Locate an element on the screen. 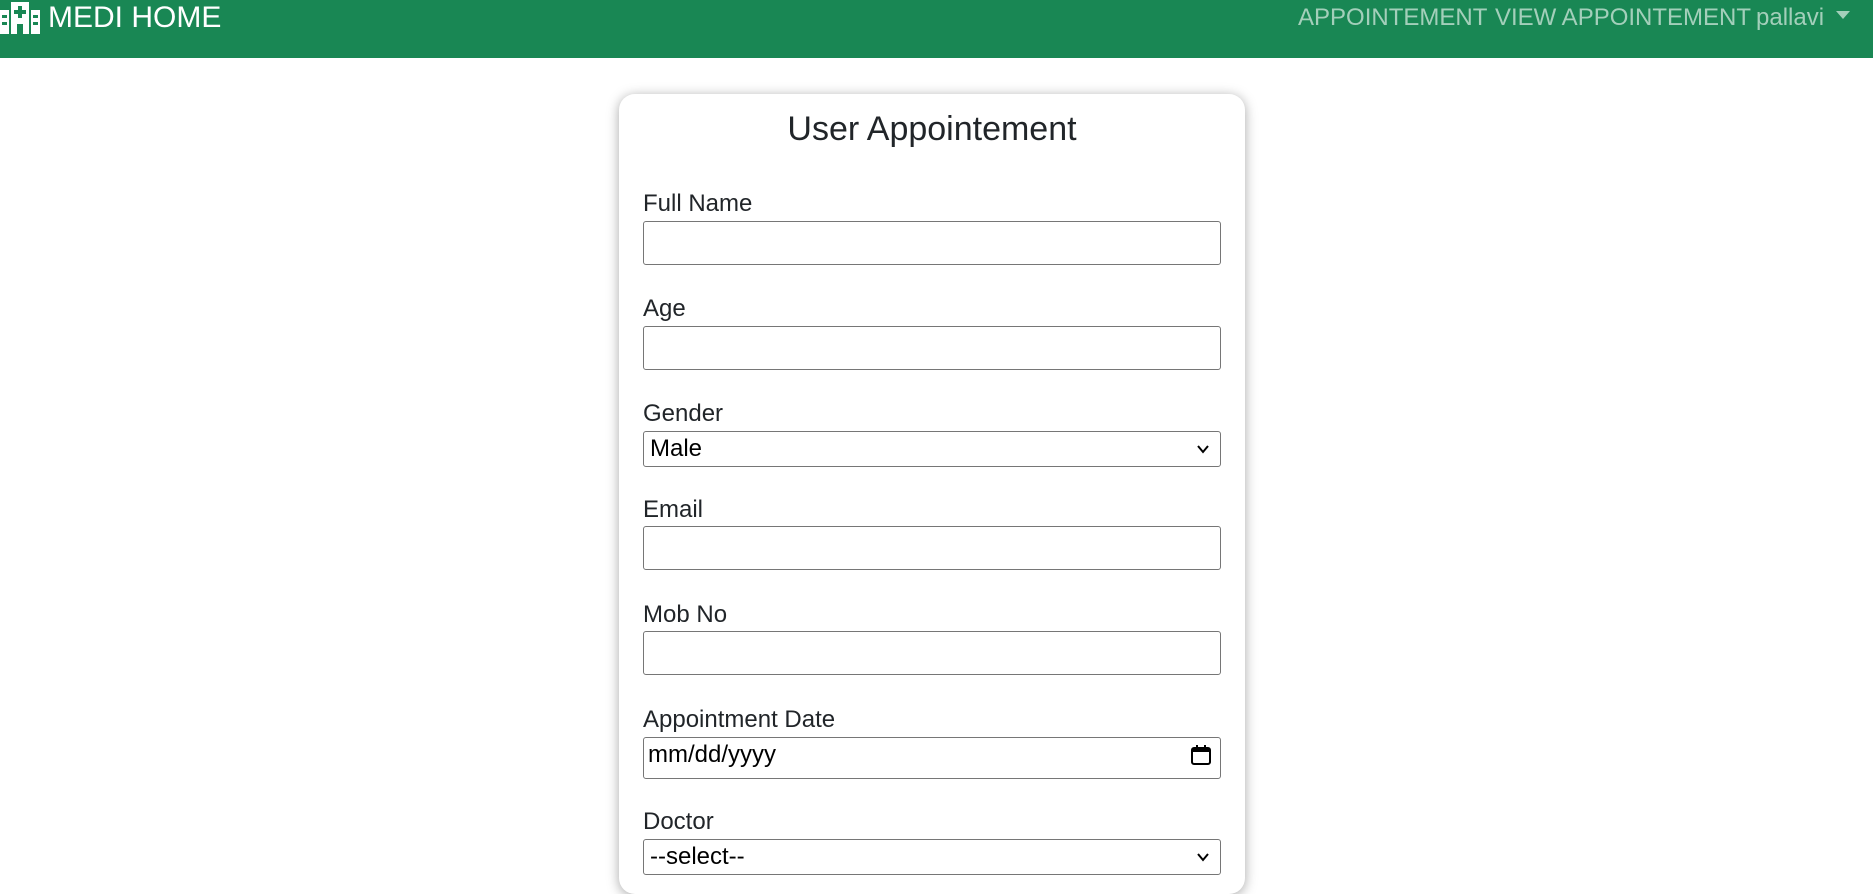  nav-link-view-appointement: VIEW APPOINTEMENT is located at coordinates (1623, 18).